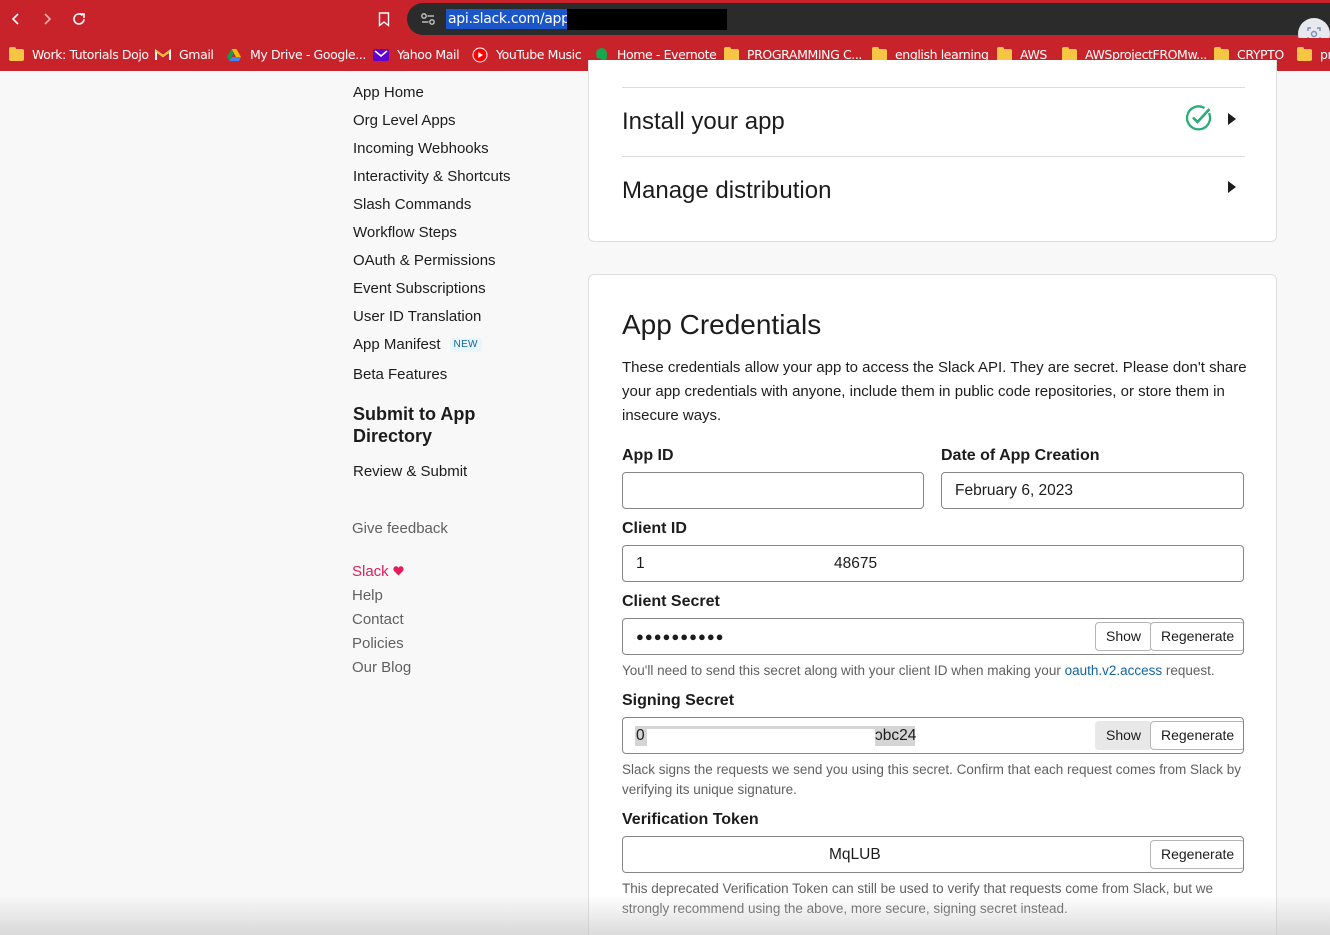 The image size is (1330, 935). Describe the element at coordinates (933, 122) in the screenshot. I see `install-app-row: Install your app` at that location.